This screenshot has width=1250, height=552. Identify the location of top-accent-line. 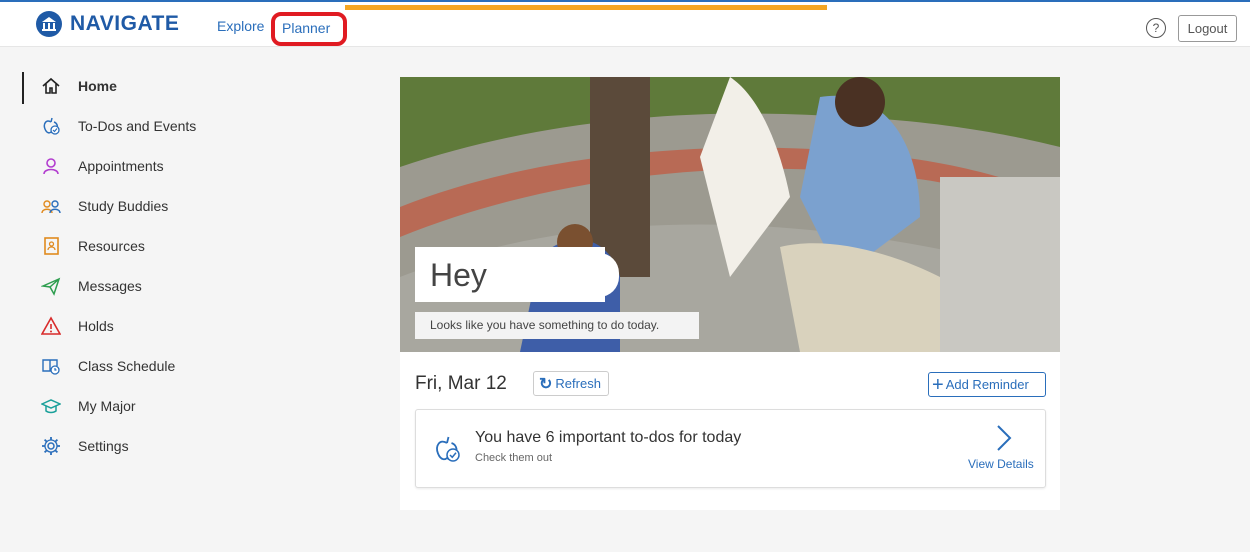
(625, 1).